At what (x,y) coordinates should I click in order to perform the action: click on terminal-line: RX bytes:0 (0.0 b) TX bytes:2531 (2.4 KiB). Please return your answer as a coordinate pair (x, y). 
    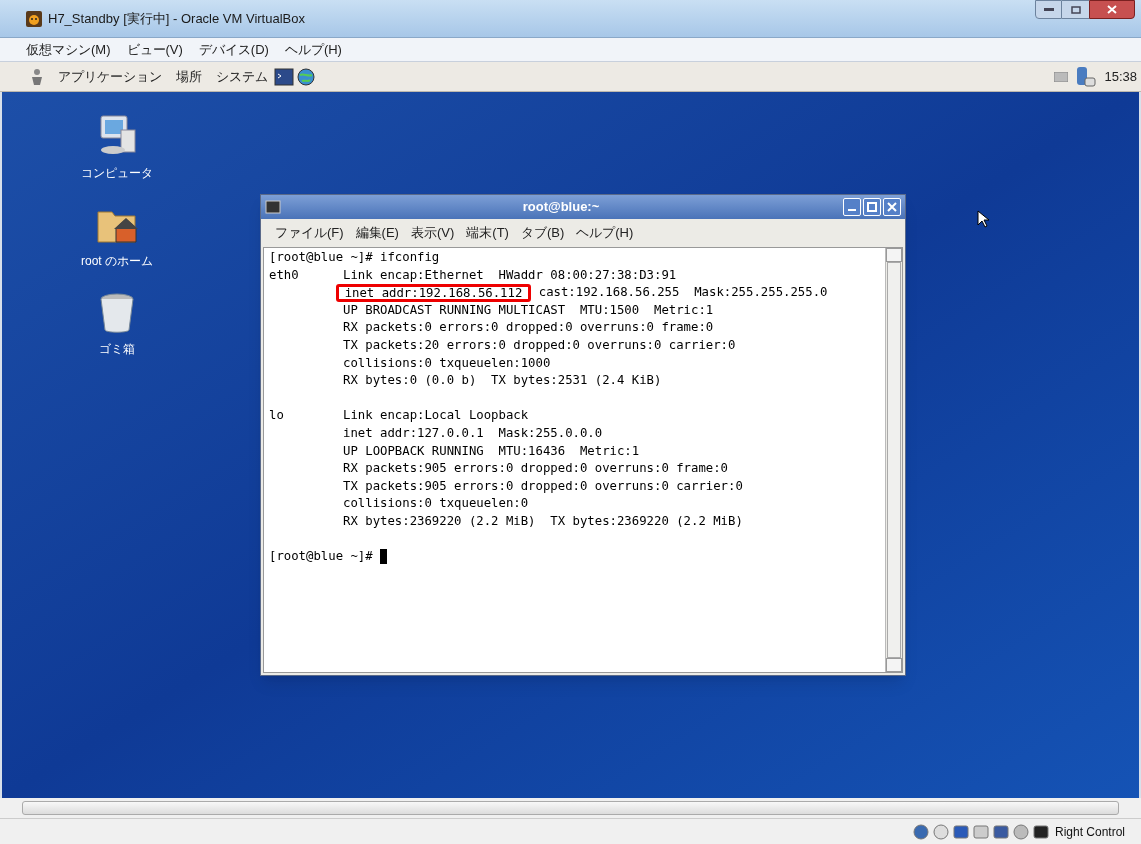
    Looking at the image, I should click on (502, 381).